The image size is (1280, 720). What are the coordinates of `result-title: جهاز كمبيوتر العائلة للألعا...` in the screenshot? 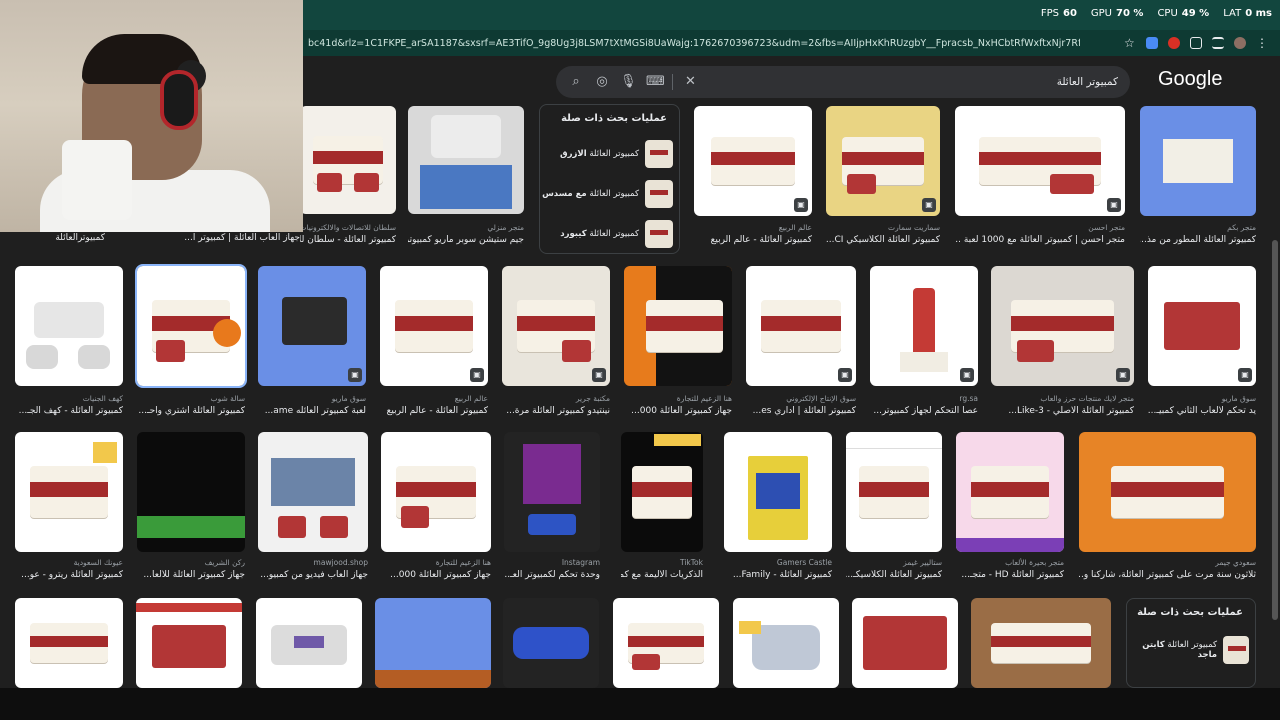 It's located at (191, 575).